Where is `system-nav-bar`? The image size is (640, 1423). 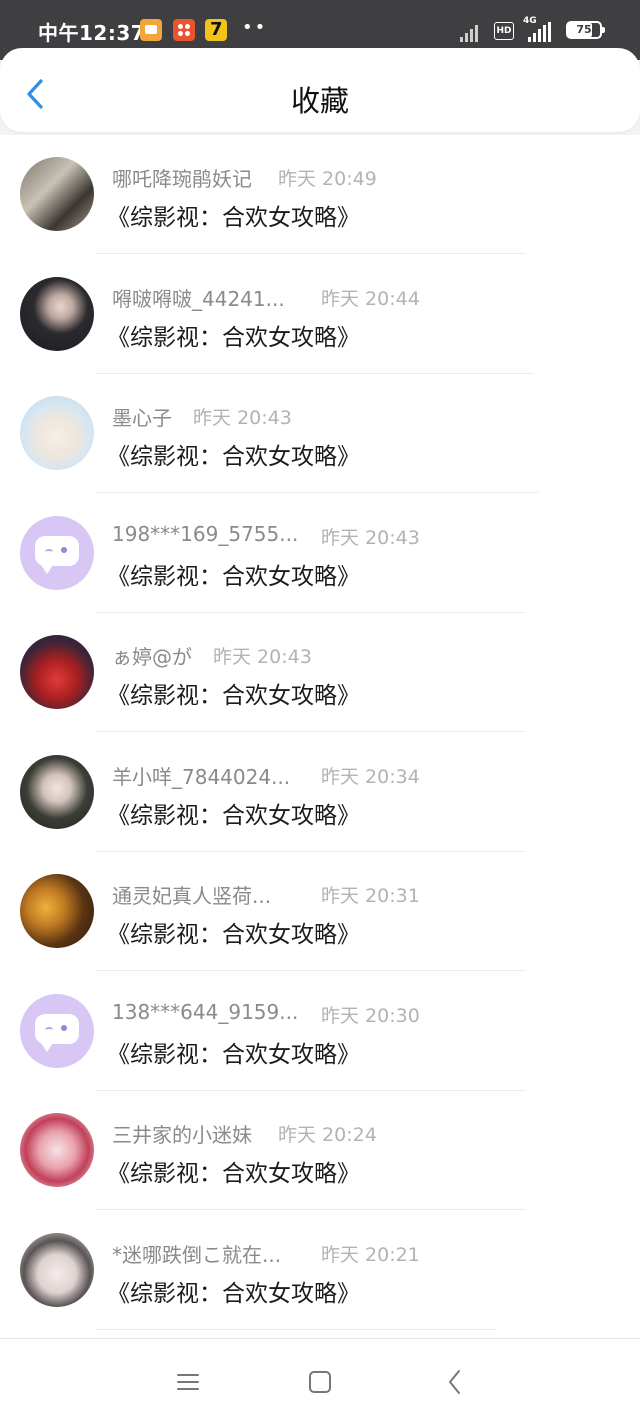 system-nav-bar is located at coordinates (320, 1380).